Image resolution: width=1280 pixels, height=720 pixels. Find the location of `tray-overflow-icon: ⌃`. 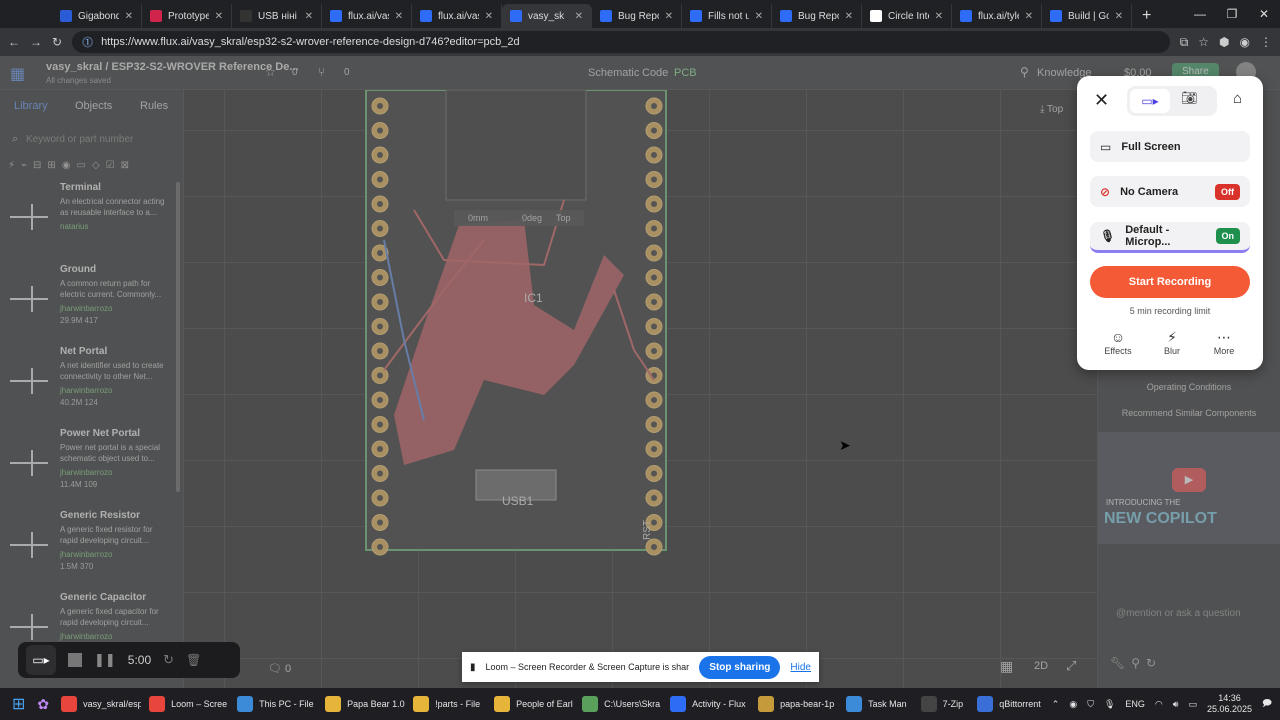

tray-overflow-icon: ⌃ is located at coordinates (1056, 704).